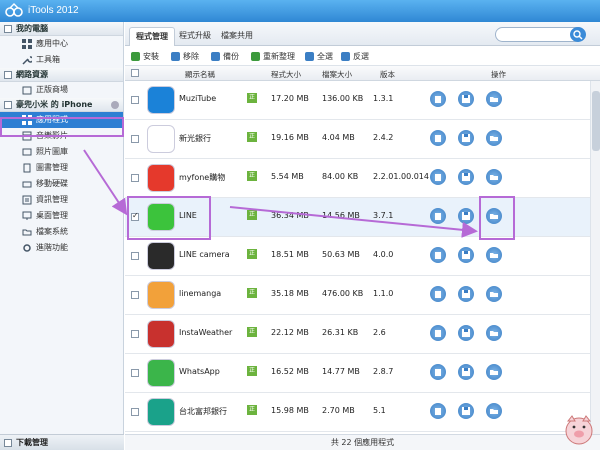 This screenshot has height=450, width=600. Describe the element at coordinates (280, 193) in the screenshot. I see `annotation-arrows` at that location.